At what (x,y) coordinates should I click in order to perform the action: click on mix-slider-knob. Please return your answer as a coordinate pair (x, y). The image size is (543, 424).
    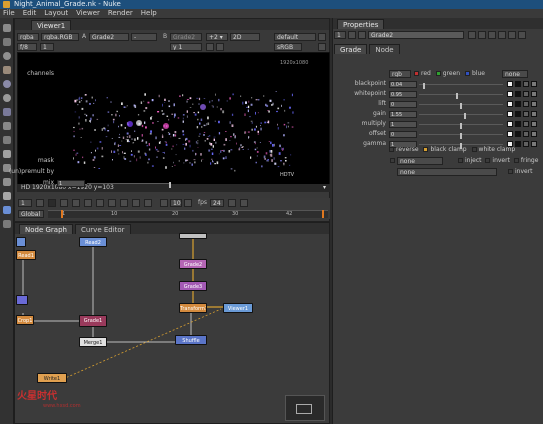
    Looking at the image, I should click on (170, 185).